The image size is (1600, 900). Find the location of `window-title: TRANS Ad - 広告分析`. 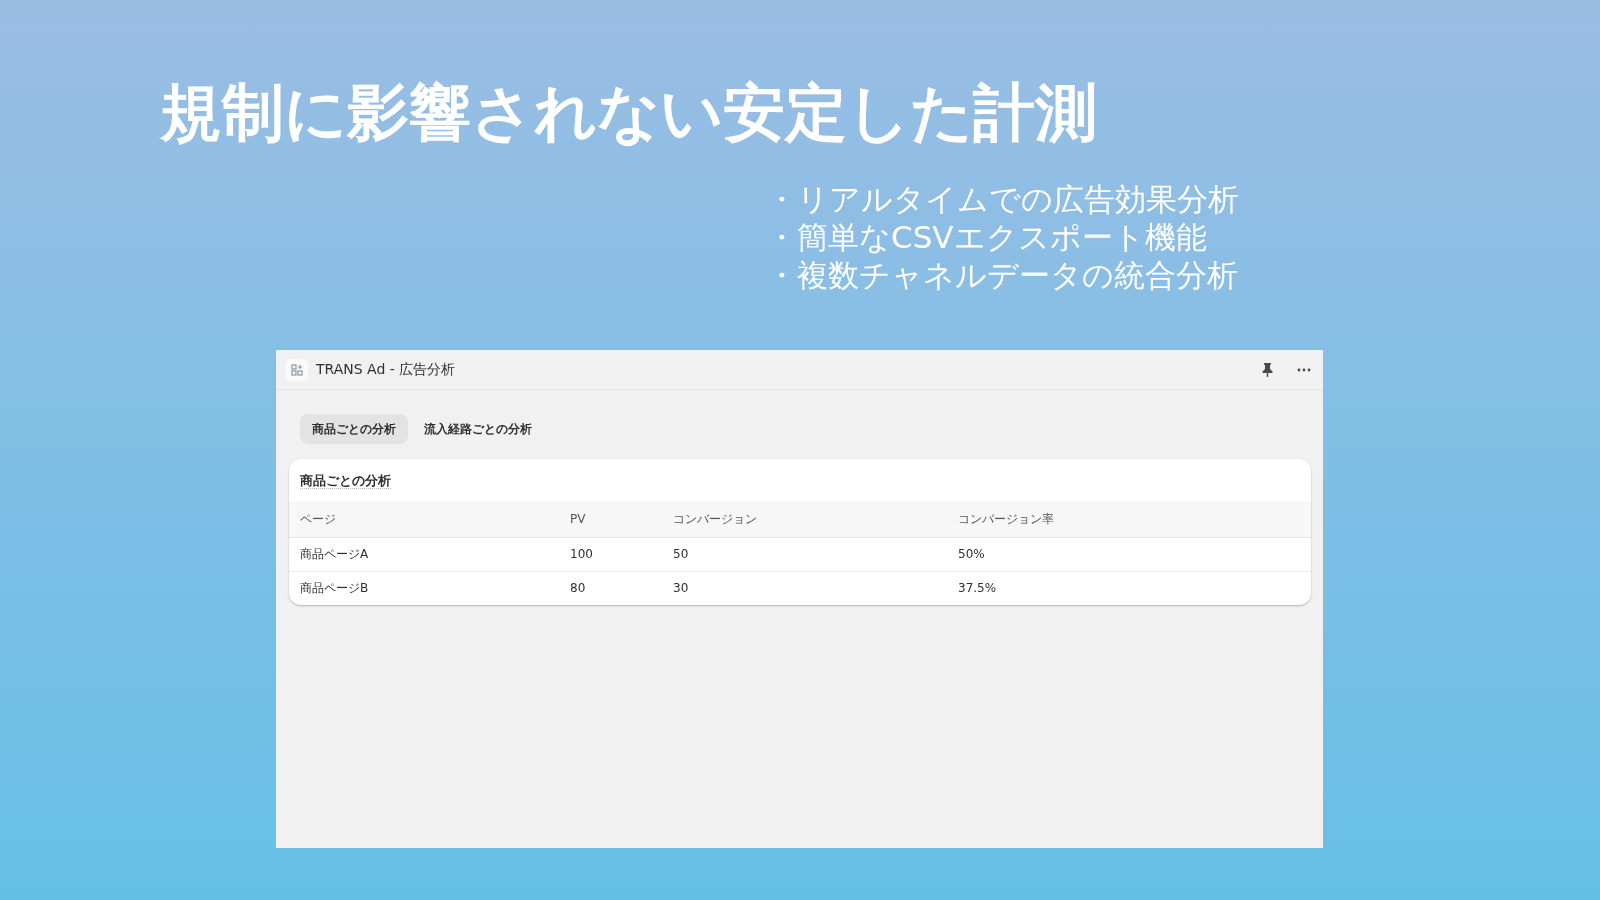

window-title: TRANS Ad - 広告分析 is located at coordinates (386, 369).